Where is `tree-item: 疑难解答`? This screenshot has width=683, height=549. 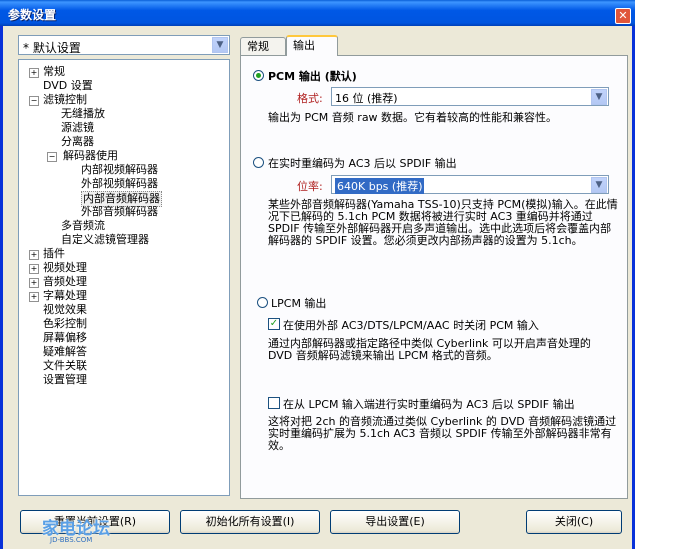
tree-item: 疑难解答 is located at coordinates (65, 352).